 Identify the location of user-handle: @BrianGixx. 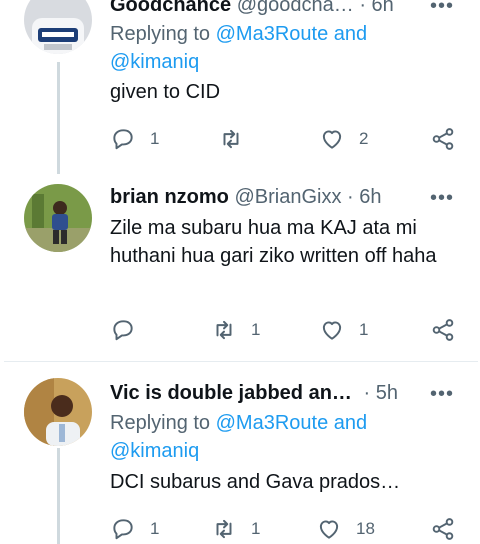
(287, 197).